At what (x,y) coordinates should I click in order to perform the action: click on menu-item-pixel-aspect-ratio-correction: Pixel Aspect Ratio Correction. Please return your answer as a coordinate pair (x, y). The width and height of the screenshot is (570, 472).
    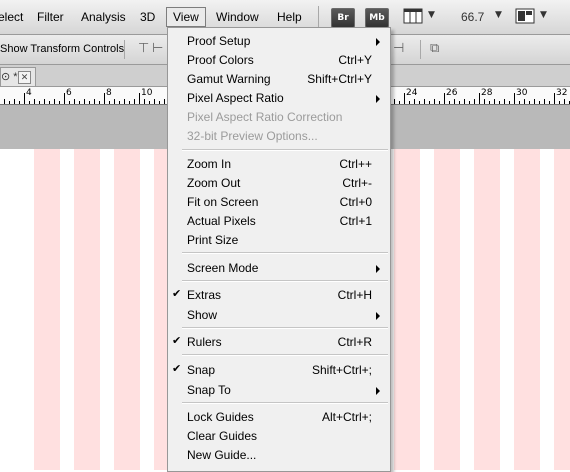
    Looking at the image, I should click on (279, 116).